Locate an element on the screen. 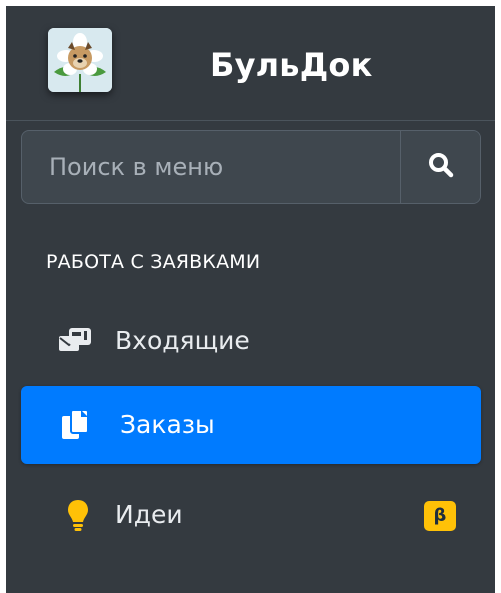 This screenshot has width=501, height=593. nav-item-label: Идеи is located at coordinates (149, 514).